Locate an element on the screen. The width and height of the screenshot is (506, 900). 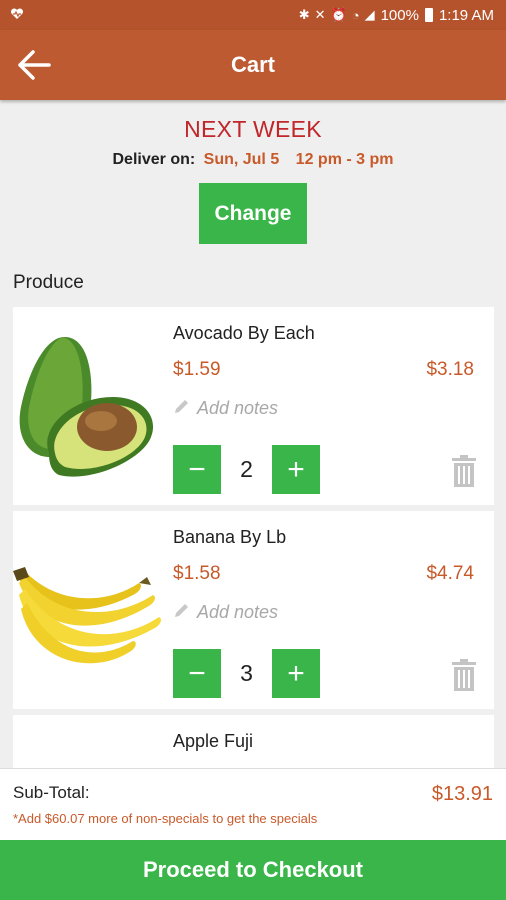
subtotal-label: Sub-Total: is located at coordinates (51, 792).